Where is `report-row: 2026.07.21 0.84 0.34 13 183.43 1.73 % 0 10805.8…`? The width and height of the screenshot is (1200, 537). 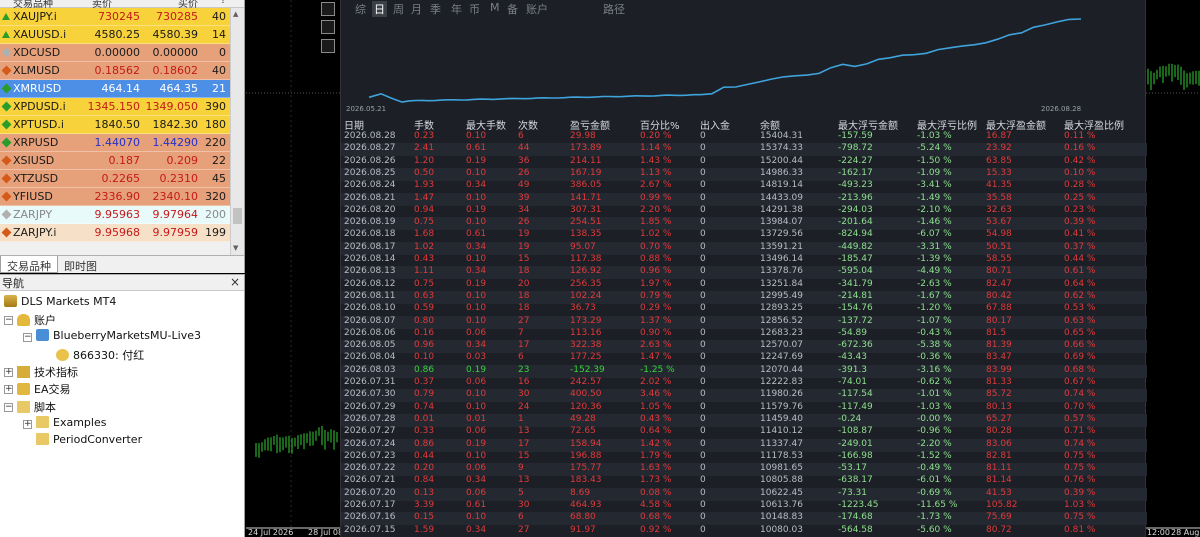 report-row: 2026.07.21 0.84 0.34 13 183.43 1.73 % 0 10805.8… is located at coordinates (744, 481).